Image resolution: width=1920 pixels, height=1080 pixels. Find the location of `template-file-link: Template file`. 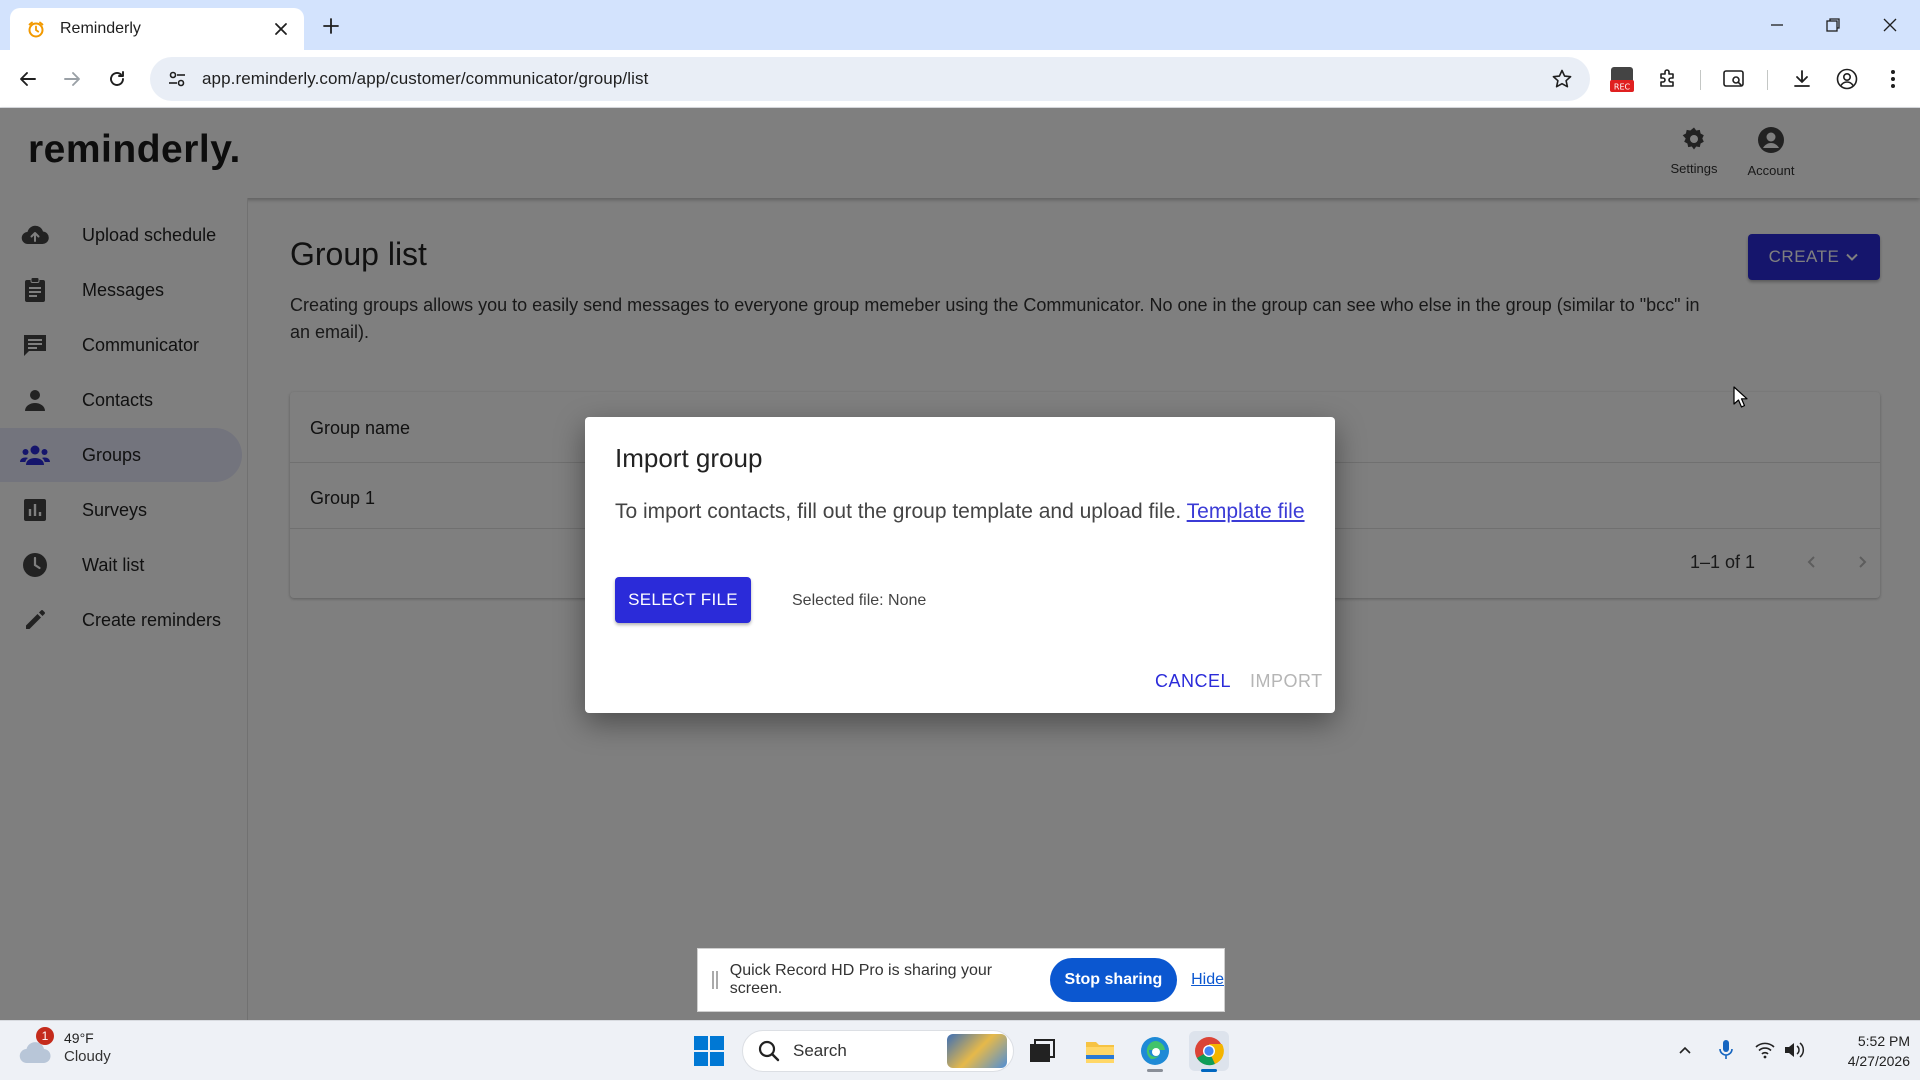

template-file-link: Template file is located at coordinates (1246, 511).